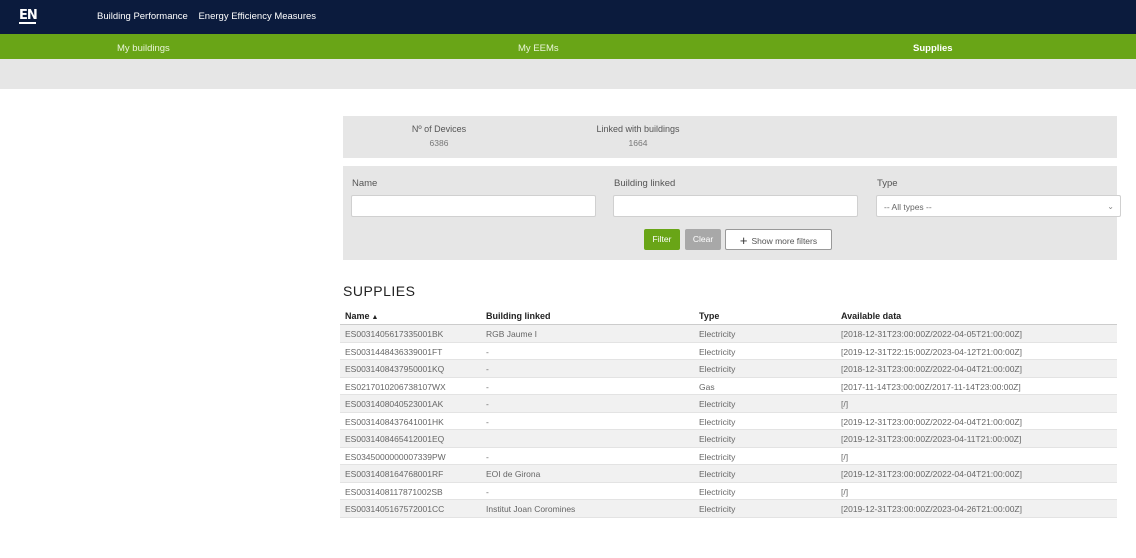 The image size is (1136, 558). I want to click on tab-bar: My buildings My EEMs Supplies, so click(568, 46).